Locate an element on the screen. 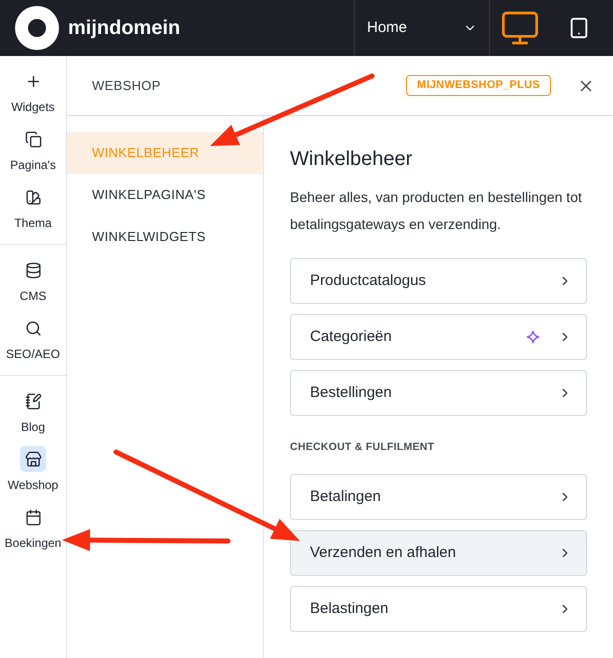 Image resolution: width=613 pixels, height=658 pixels. plan-badge: MIJNWEBSHOP_PLUS is located at coordinates (478, 85).